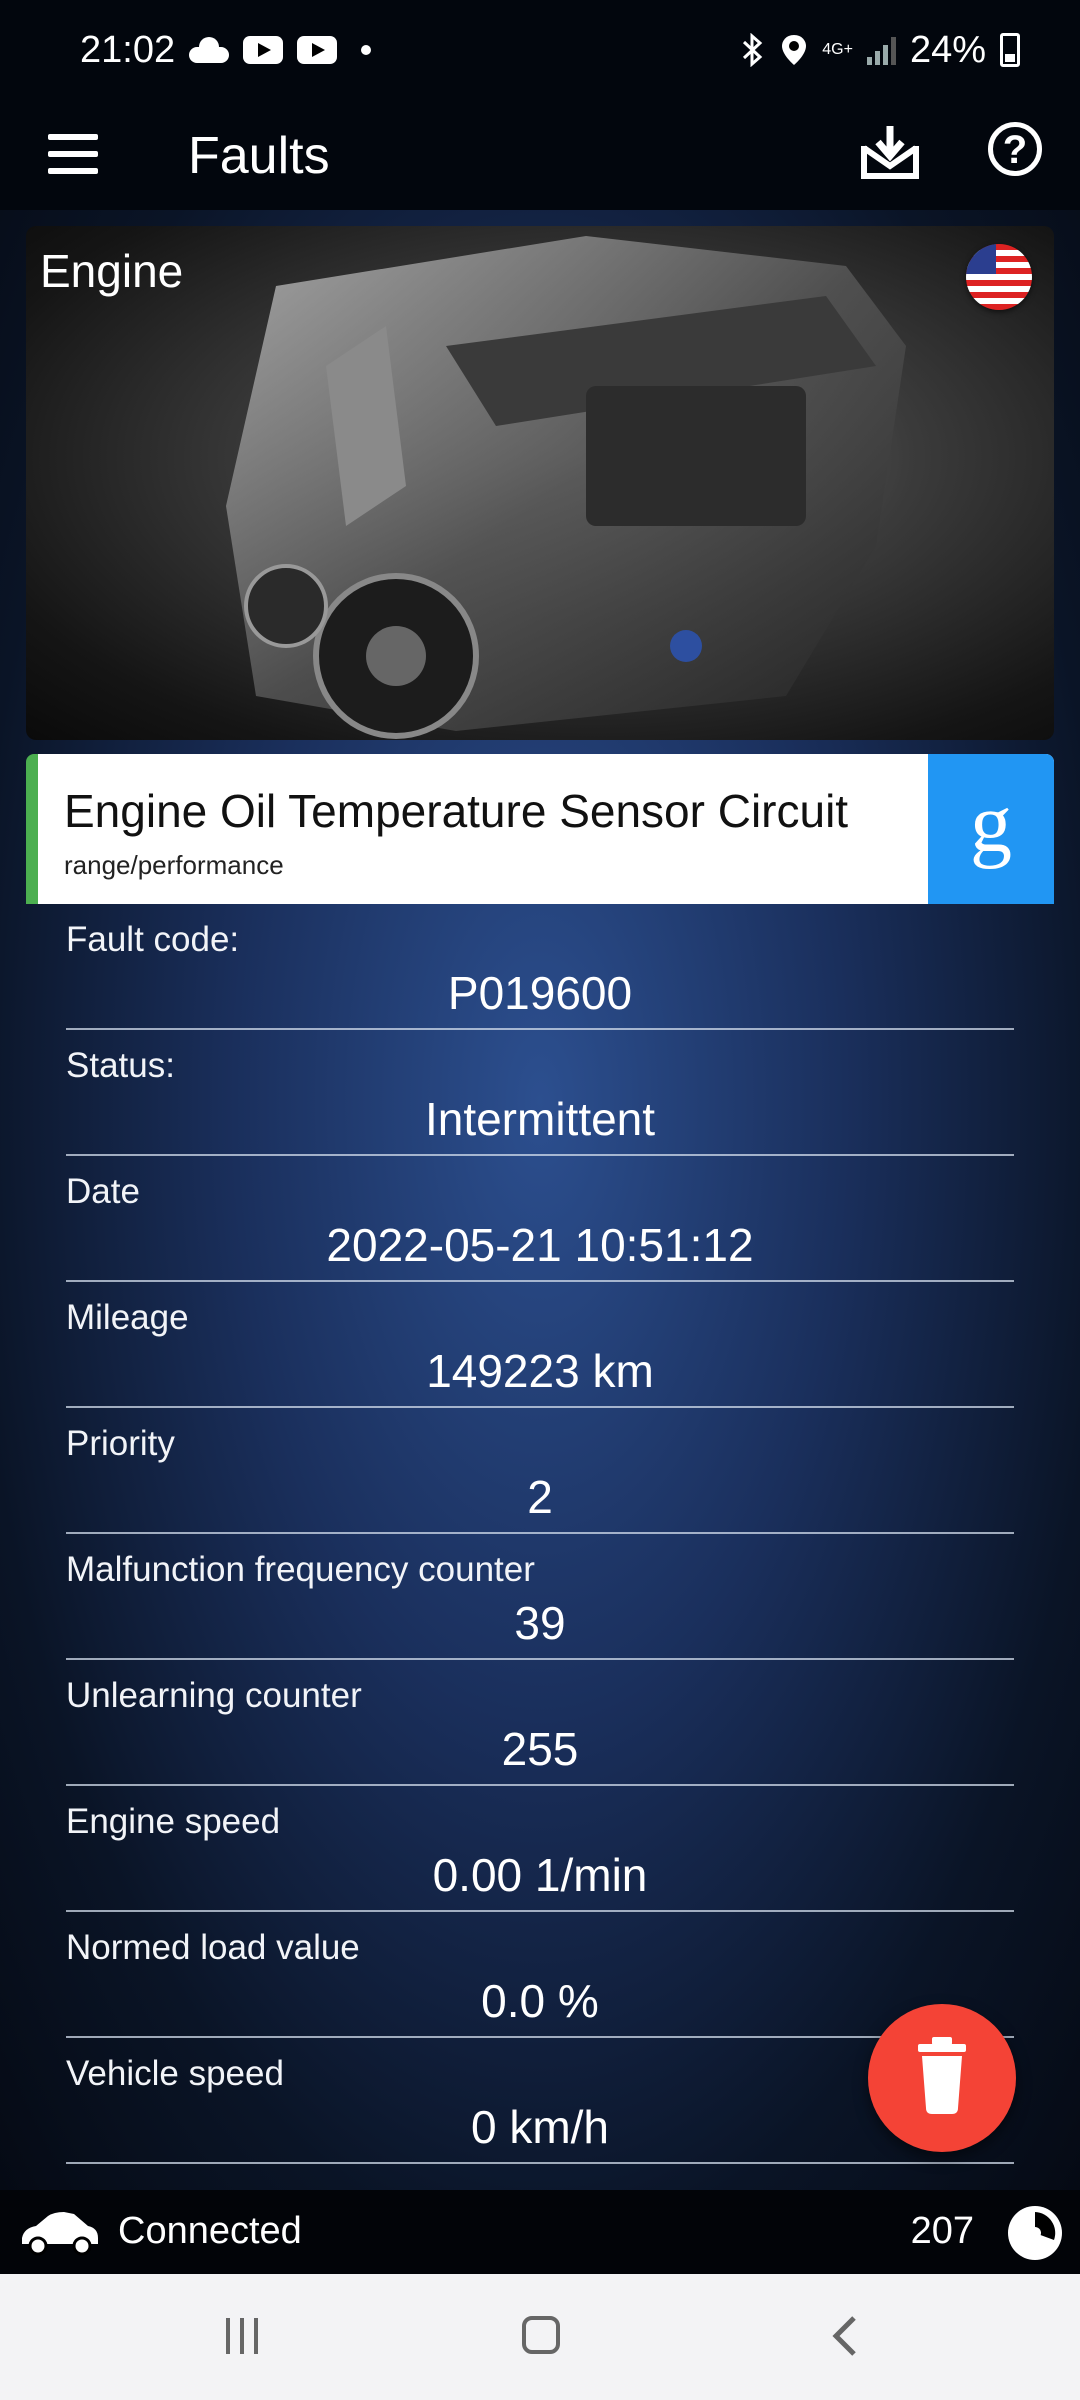  What do you see at coordinates (174, 865) in the screenshot?
I see `fault-subtitle: range/performance` at bounding box center [174, 865].